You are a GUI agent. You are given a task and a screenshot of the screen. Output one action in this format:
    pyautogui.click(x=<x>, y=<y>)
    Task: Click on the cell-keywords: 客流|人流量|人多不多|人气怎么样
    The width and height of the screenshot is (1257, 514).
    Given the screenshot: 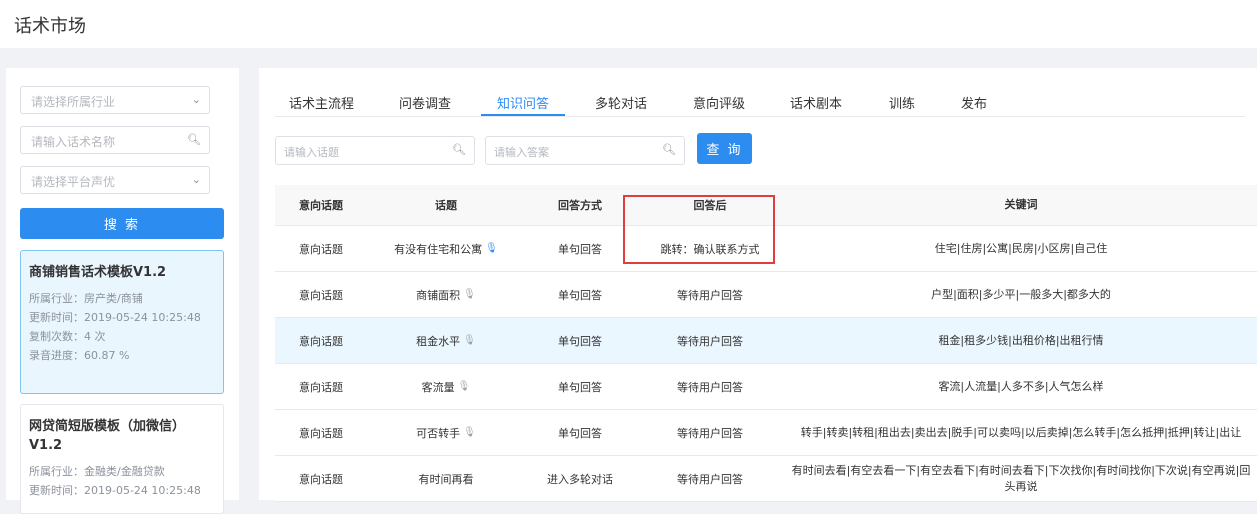 What is the action you would take?
    pyautogui.click(x=1021, y=386)
    